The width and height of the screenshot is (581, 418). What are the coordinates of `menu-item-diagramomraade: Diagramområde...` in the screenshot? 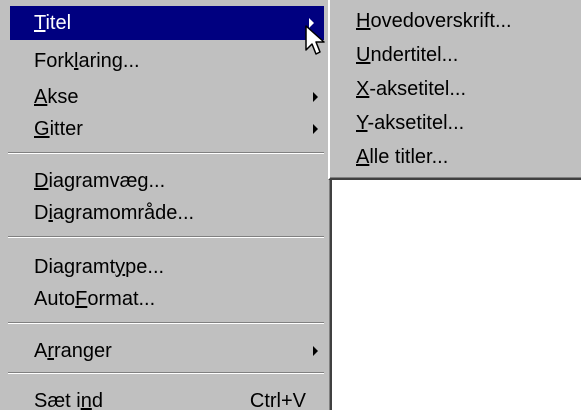 It's located at (174, 213).